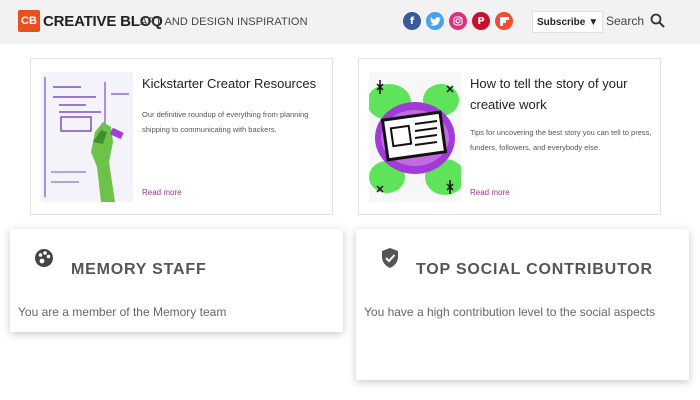  Describe the element at coordinates (224, 22) in the screenshot. I see `site-tagline: ART AND DESIGN INSPIRATION` at that location.